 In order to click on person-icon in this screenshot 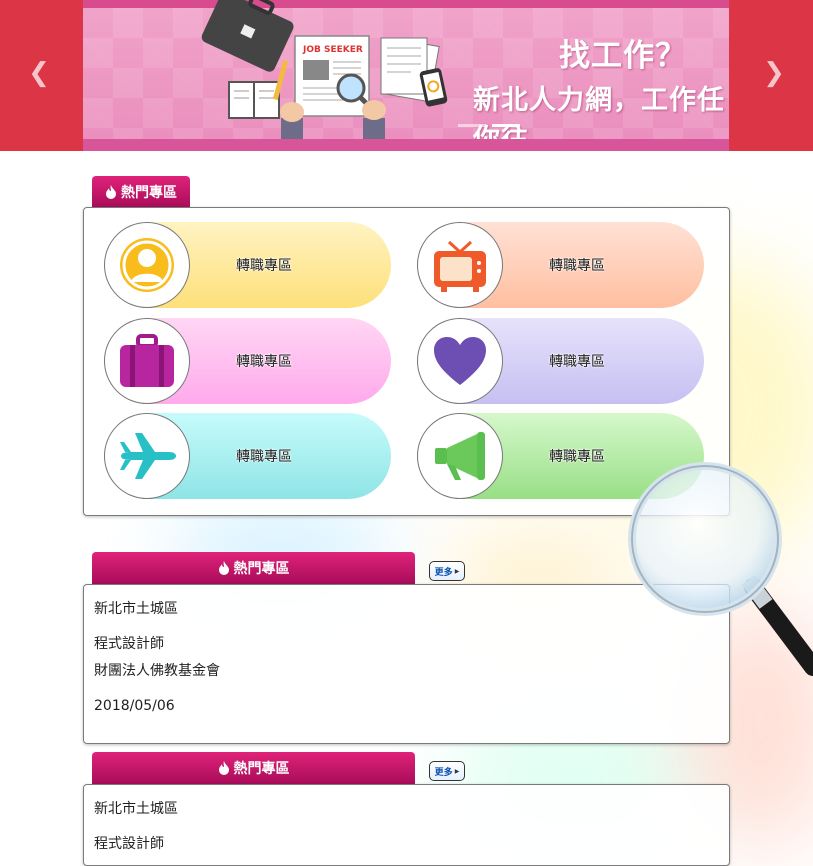, I will do `click(147, 265)`.